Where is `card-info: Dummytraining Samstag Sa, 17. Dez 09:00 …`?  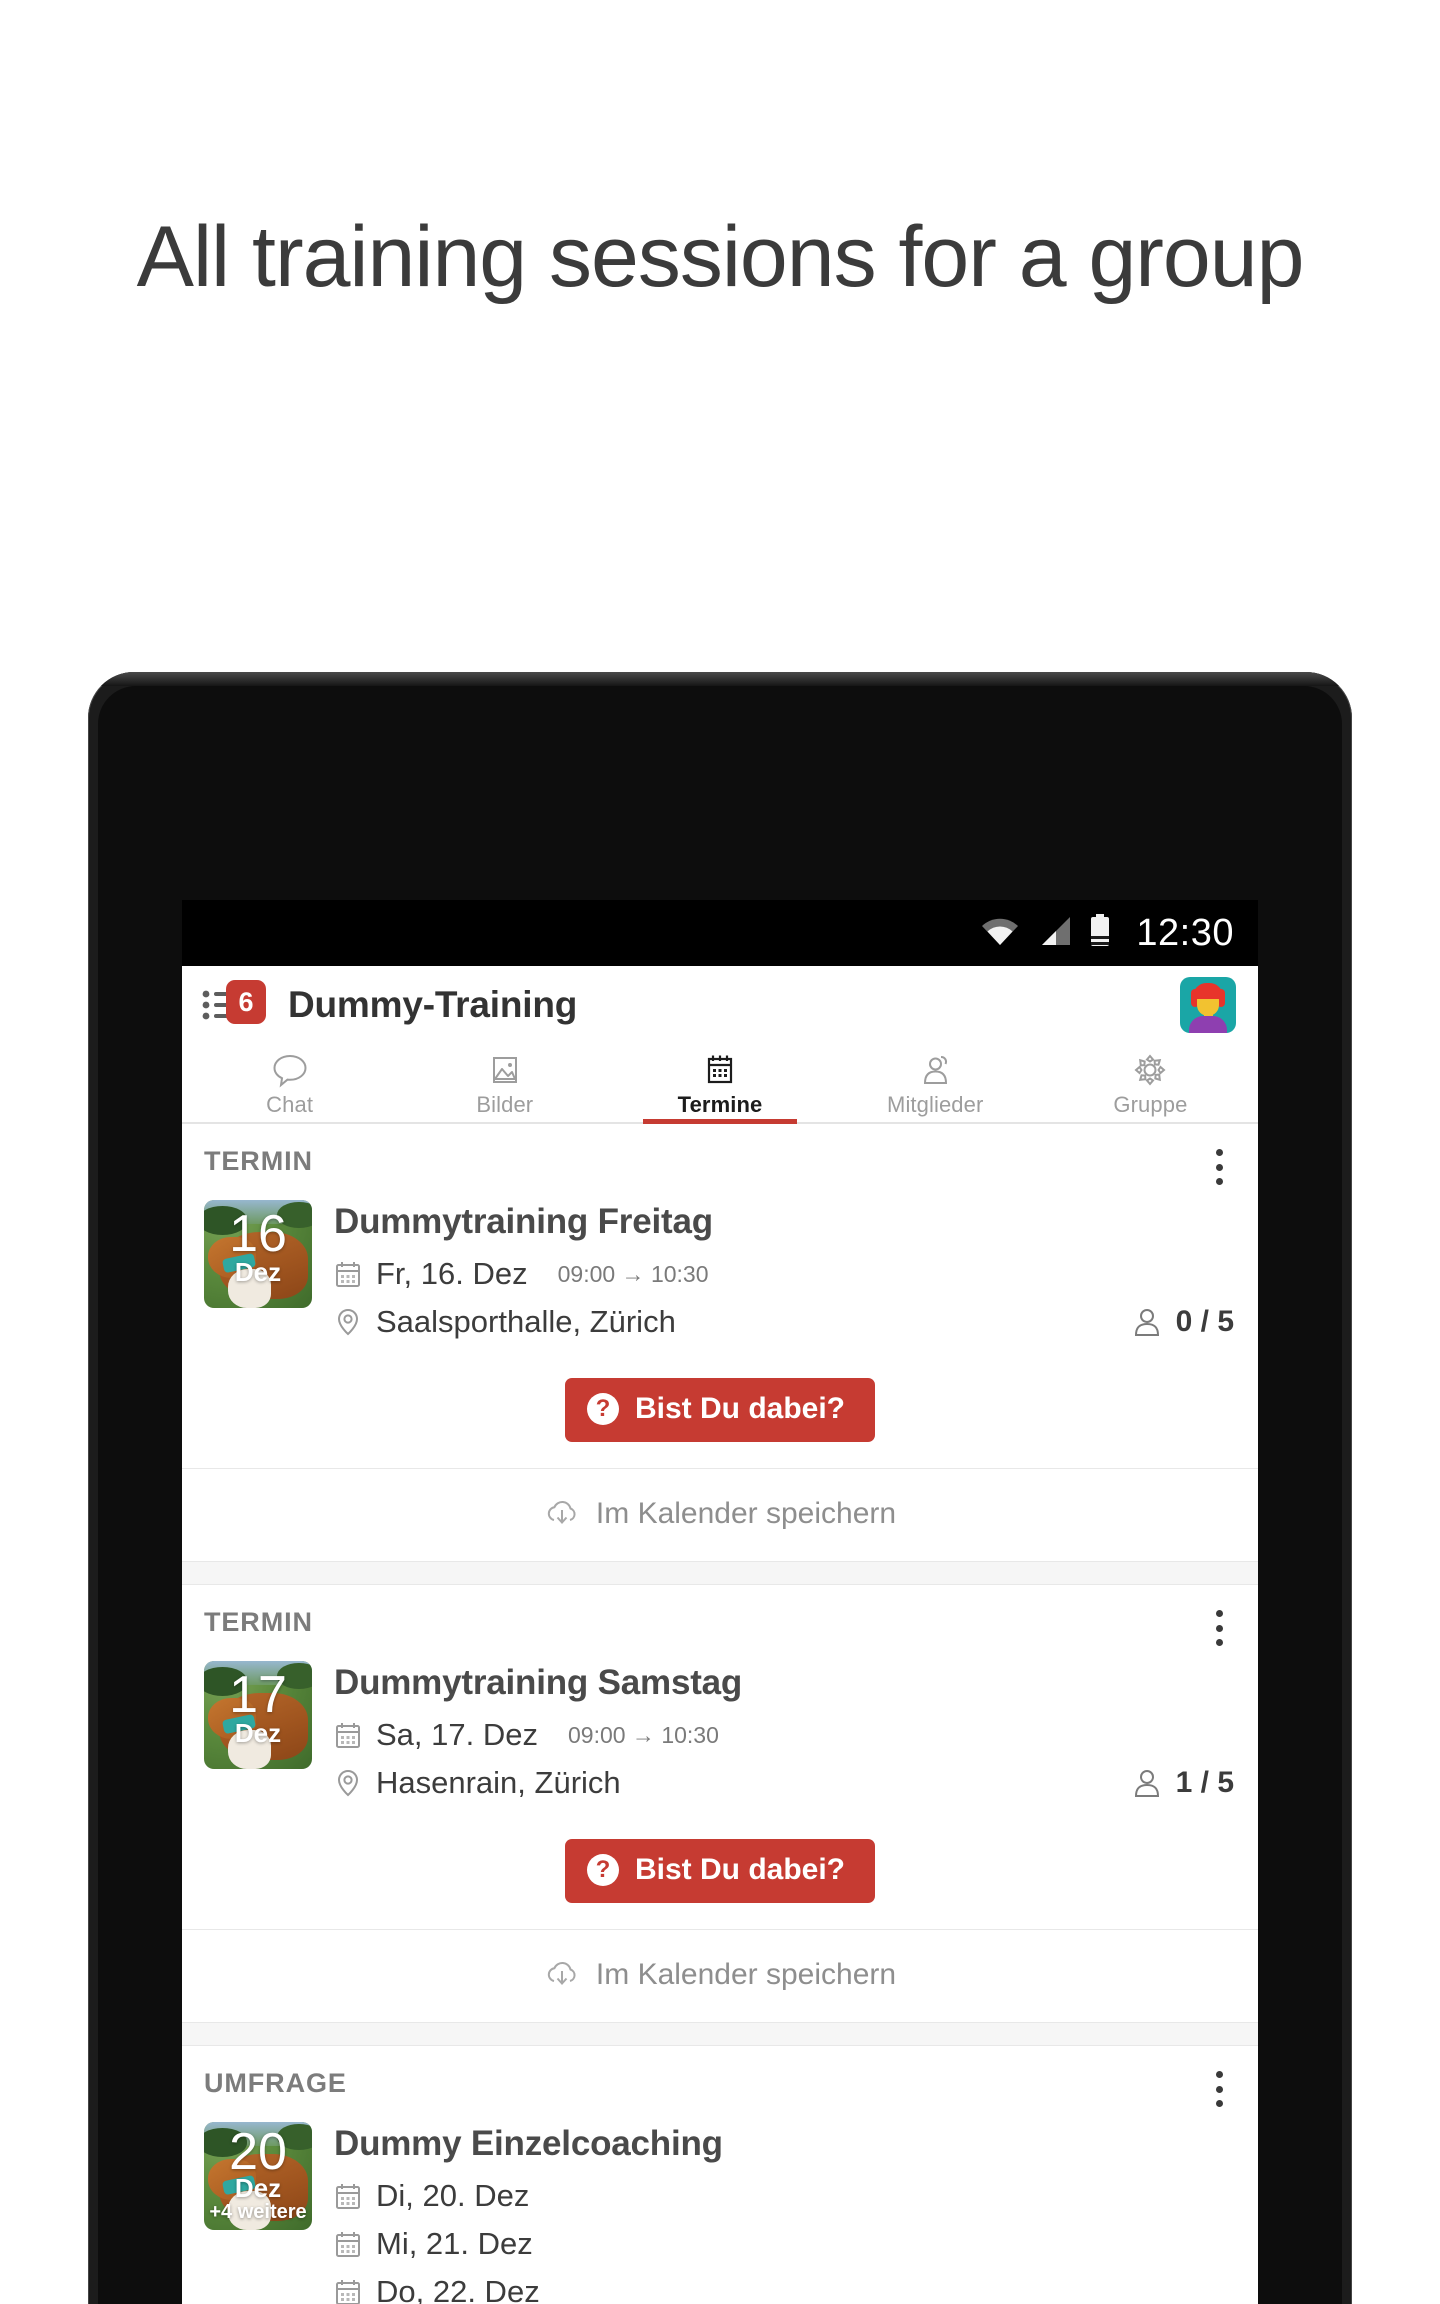
card-info: Dummytraining Samstag Sa, 17. Dez 09:00 … is located at coordinates (785, 1737).